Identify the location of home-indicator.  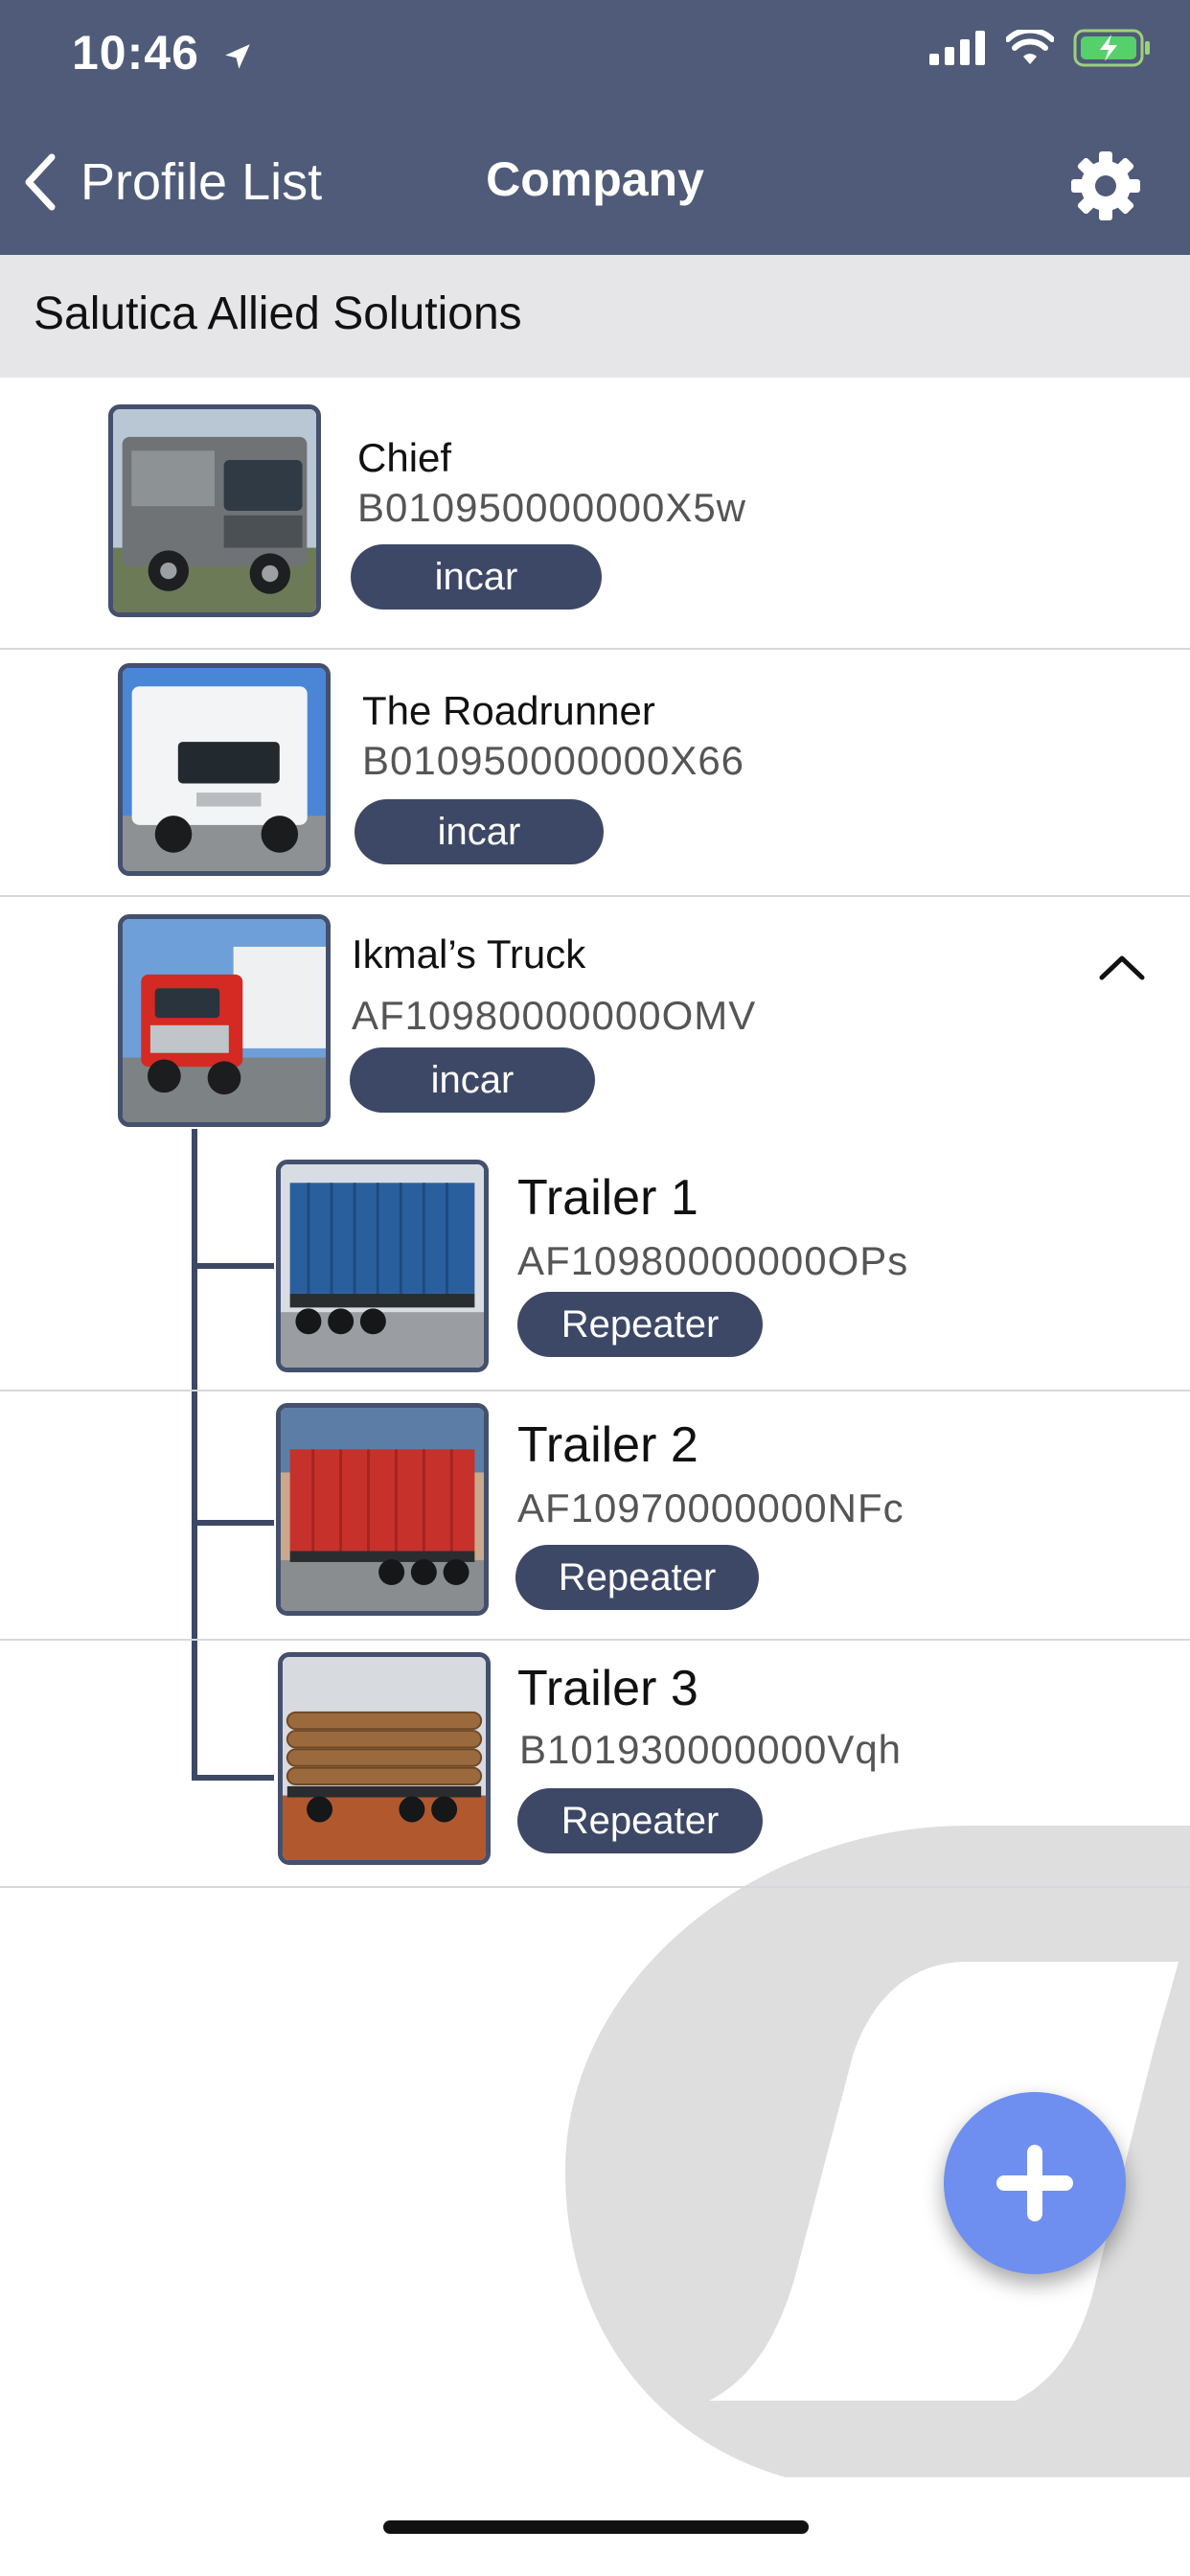
(596, 2527).